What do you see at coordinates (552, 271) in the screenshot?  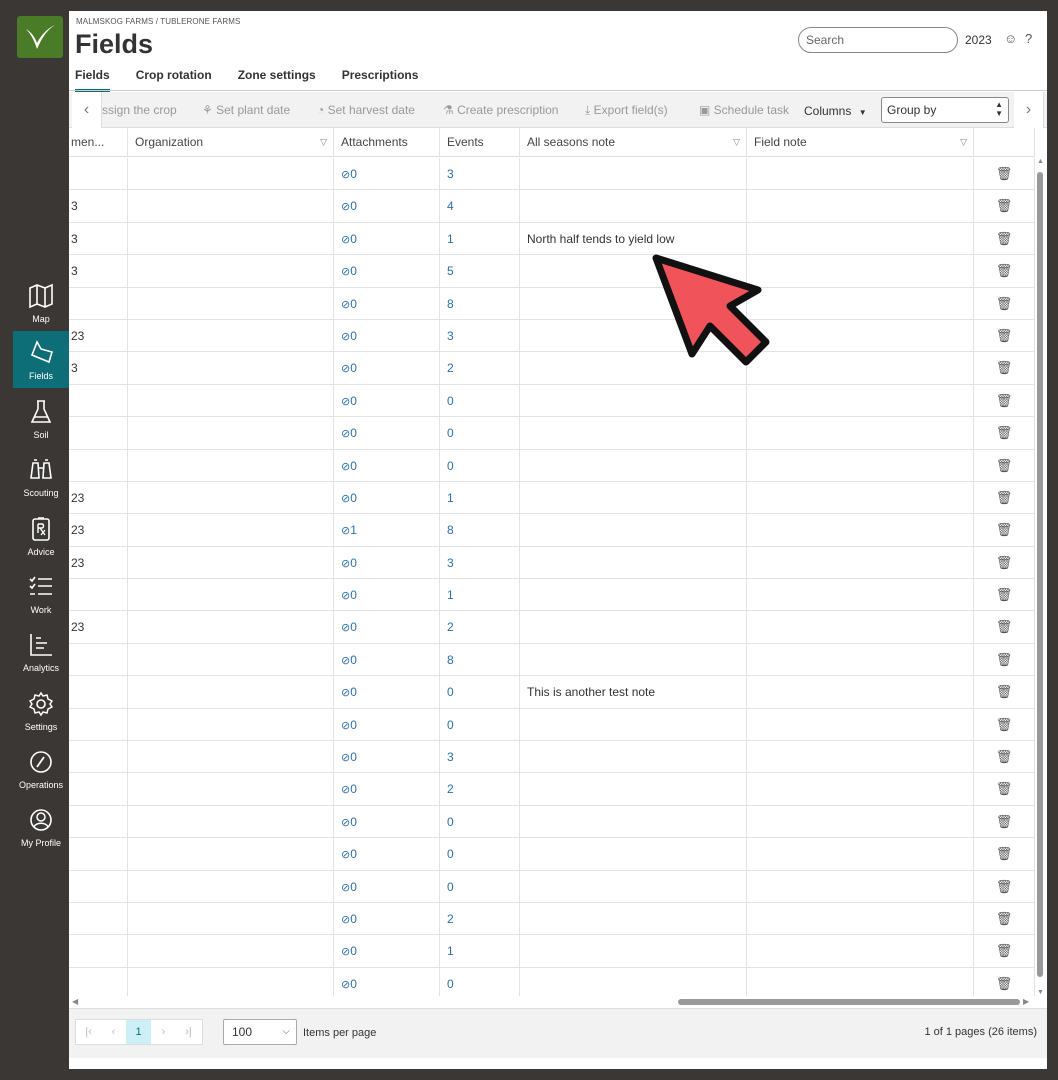 I see `table-row: 3 ⊘0 5 🗑` at bounding box center [552, 271].